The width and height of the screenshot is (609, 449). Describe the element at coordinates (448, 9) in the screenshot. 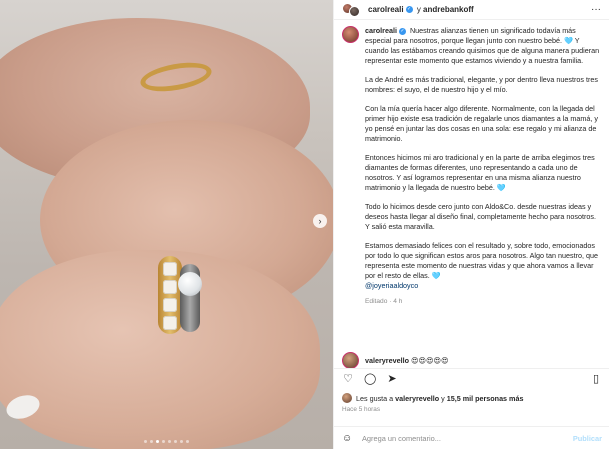

I see `username-link: andrebankoff` at that location.